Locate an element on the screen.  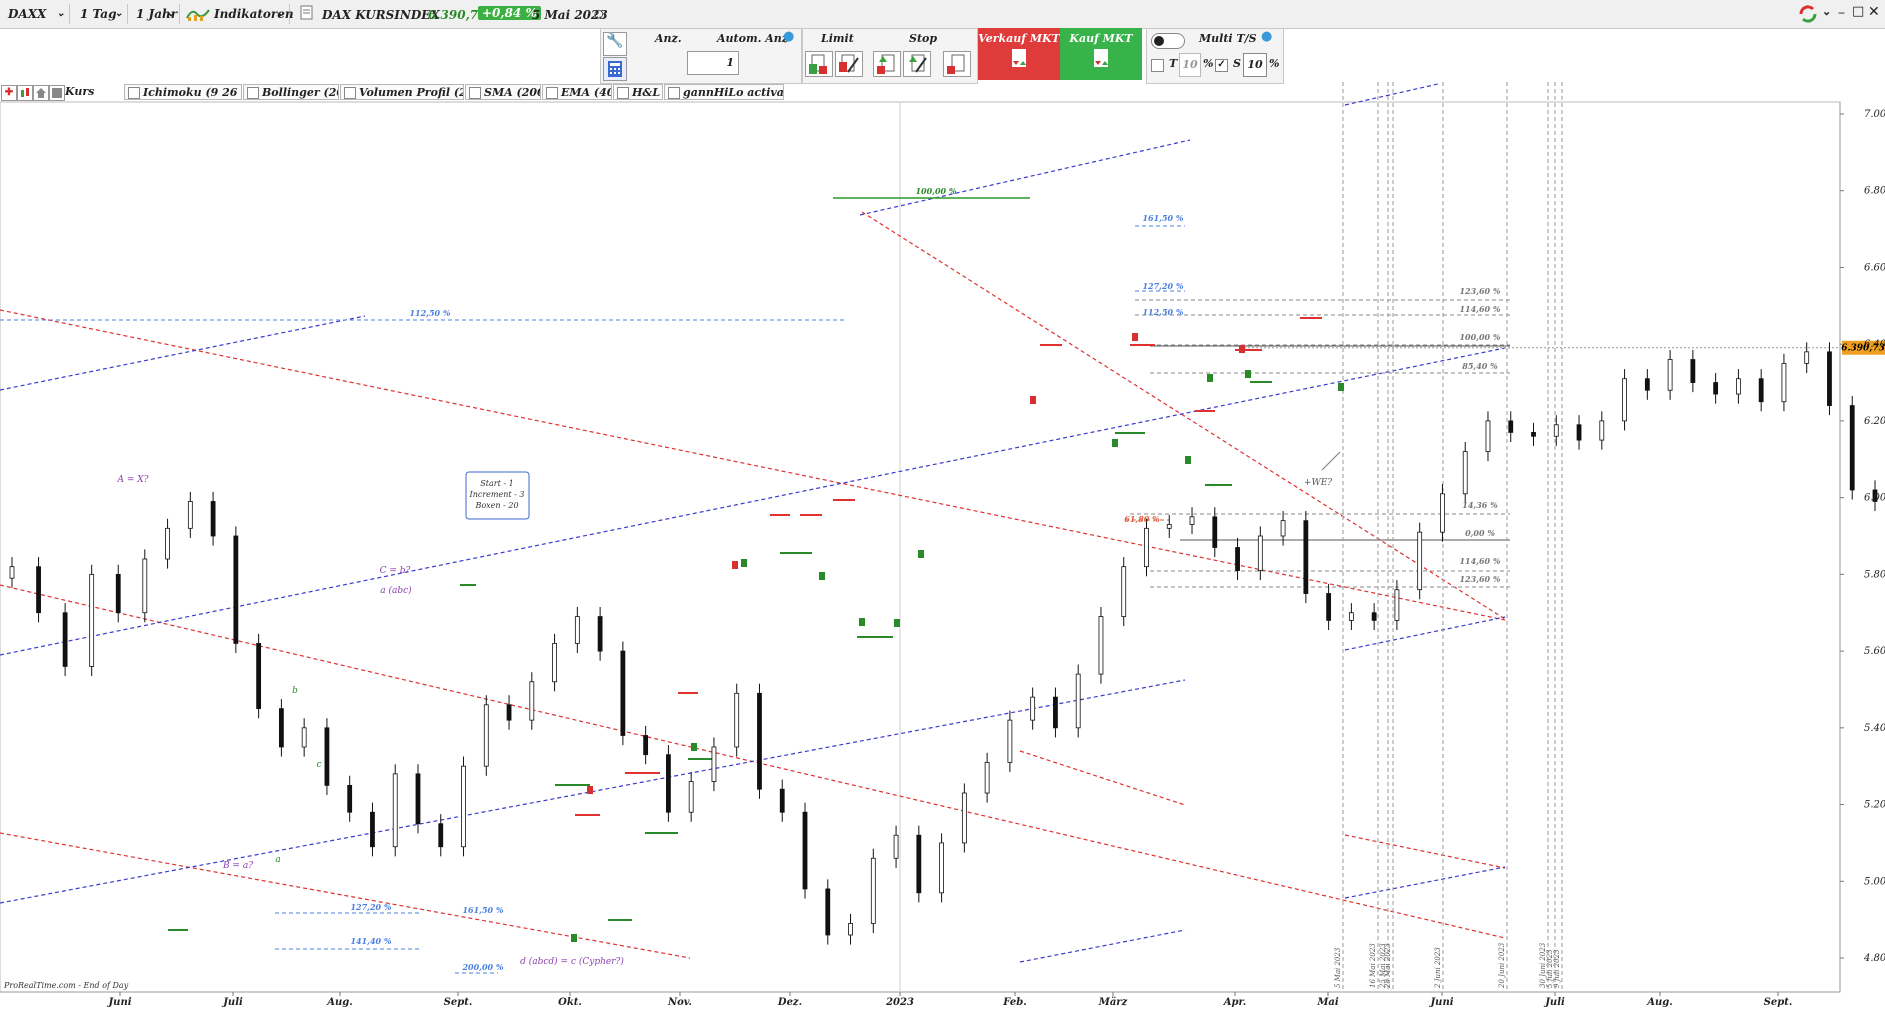
time-marker-label: 16 Mai 2023 is located at coordinates (1373, 965).